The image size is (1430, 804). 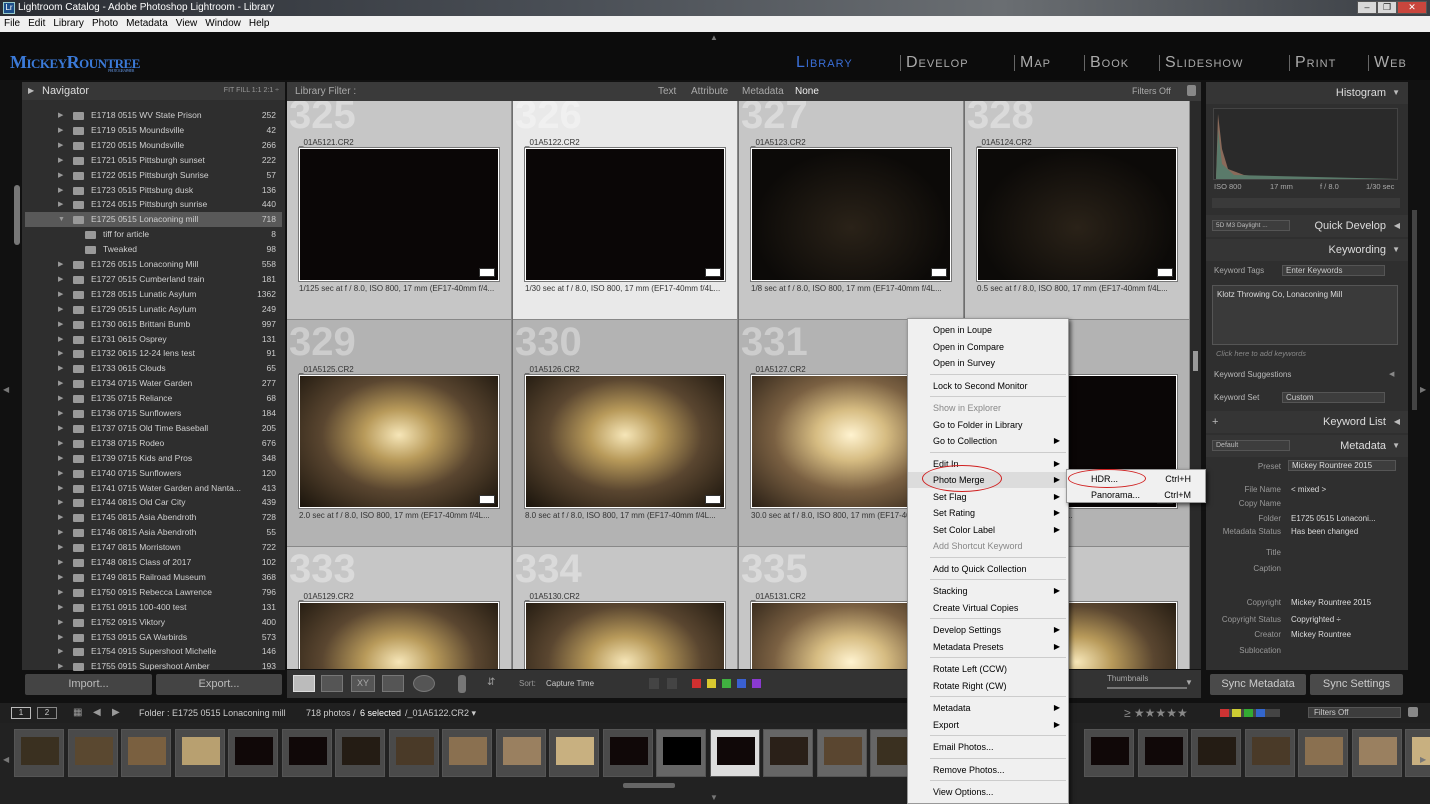 I want to click on menu-view: View, so click(x=187, y=23).